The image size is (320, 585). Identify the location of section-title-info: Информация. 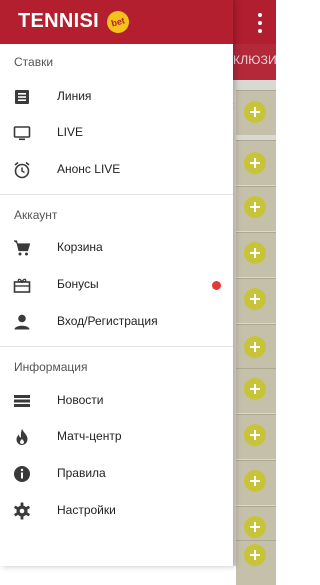
(51, 367).